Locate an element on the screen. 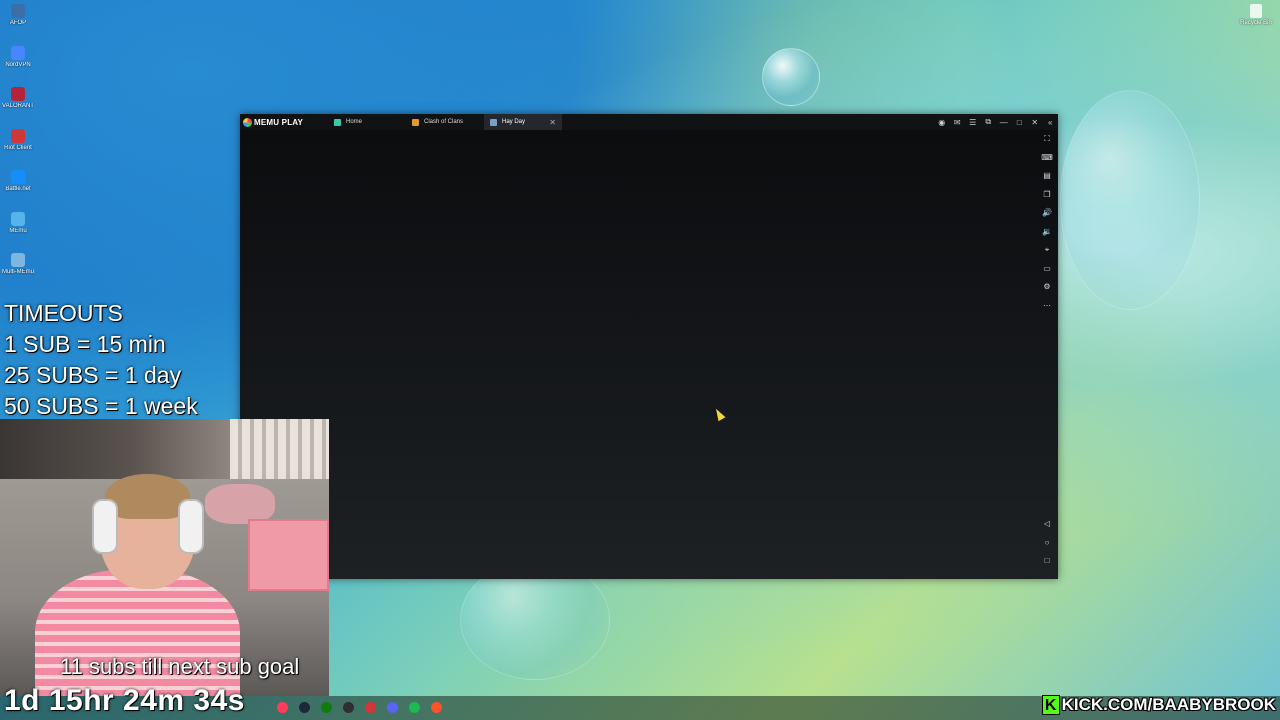 The height and width of the screenshot is (720, 1280). webcam-blanket is located at coordinates (240, 504).